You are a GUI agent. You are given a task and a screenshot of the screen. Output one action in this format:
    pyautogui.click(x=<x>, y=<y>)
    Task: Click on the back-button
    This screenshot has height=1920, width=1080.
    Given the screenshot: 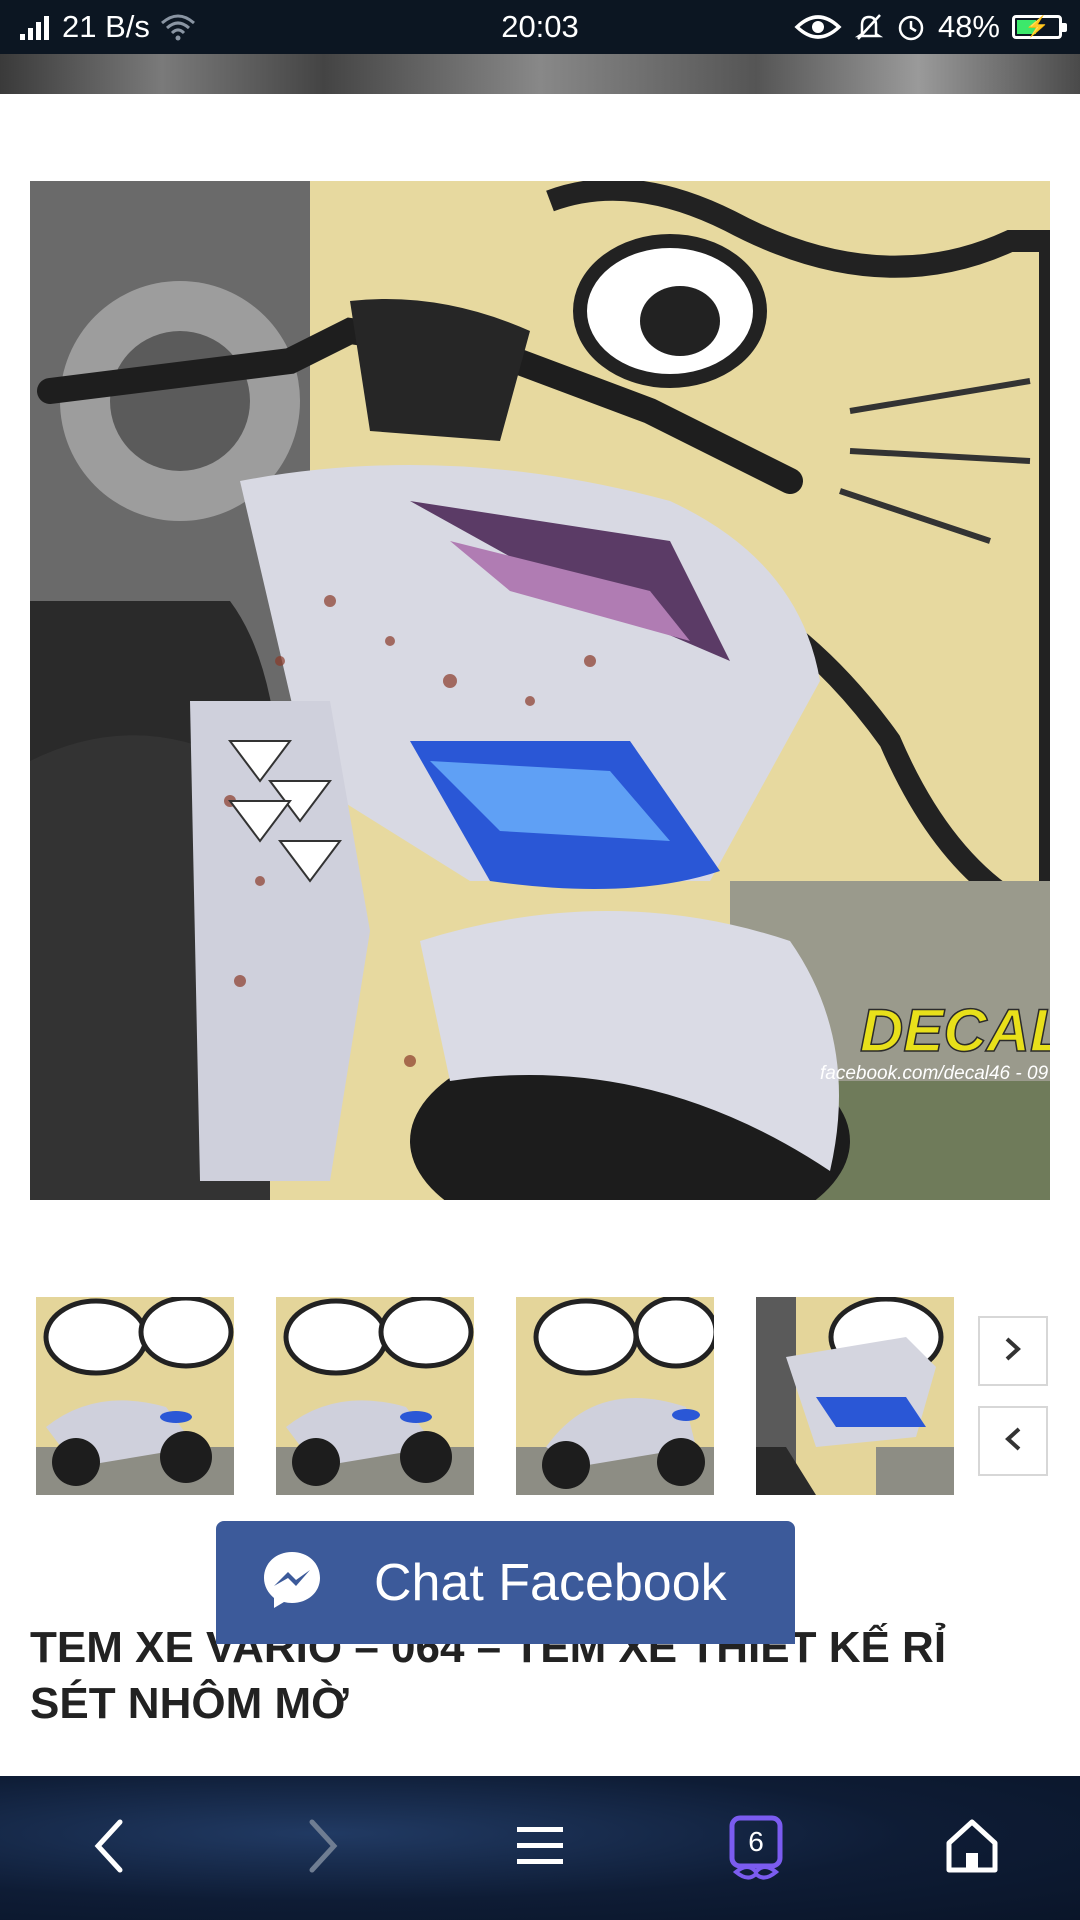 What is the action you would take?
    pyautogui.click(x=108, y=1848)
    